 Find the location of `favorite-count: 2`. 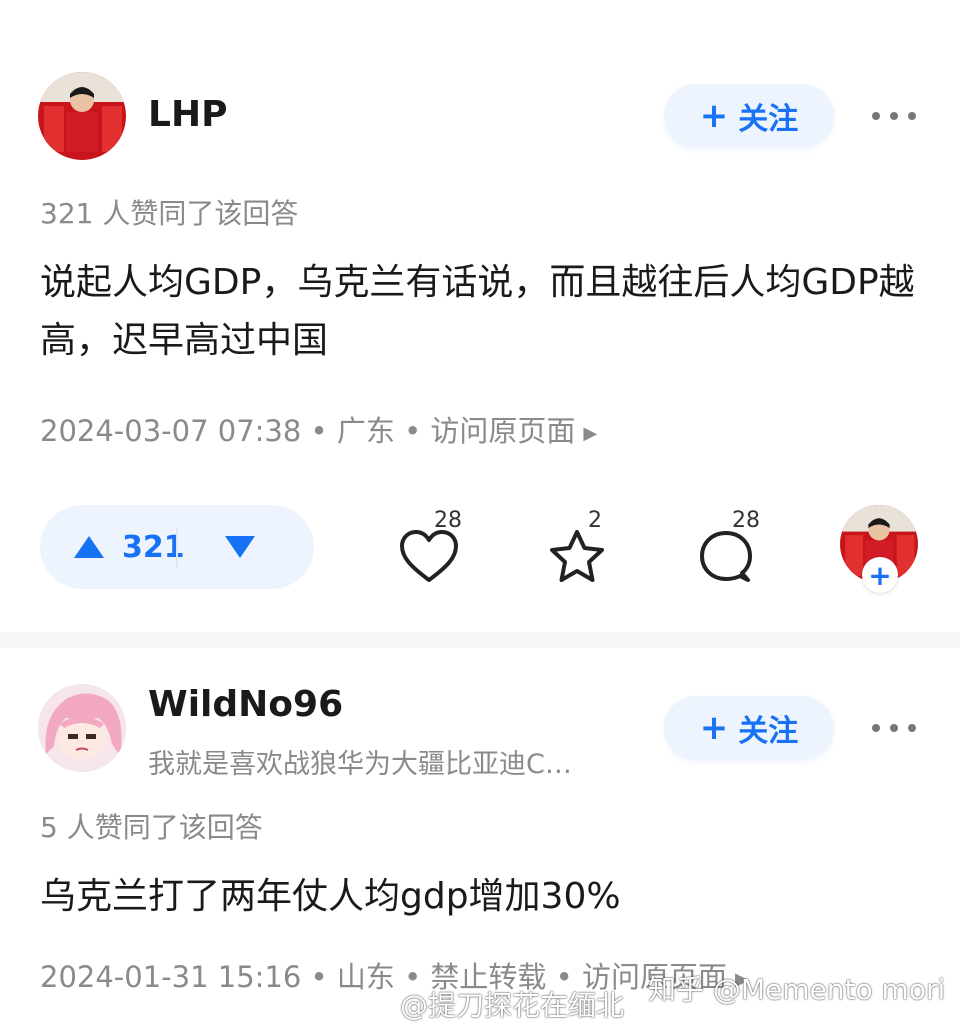

favorite-count: 2 is located at coordinates (595, 520).